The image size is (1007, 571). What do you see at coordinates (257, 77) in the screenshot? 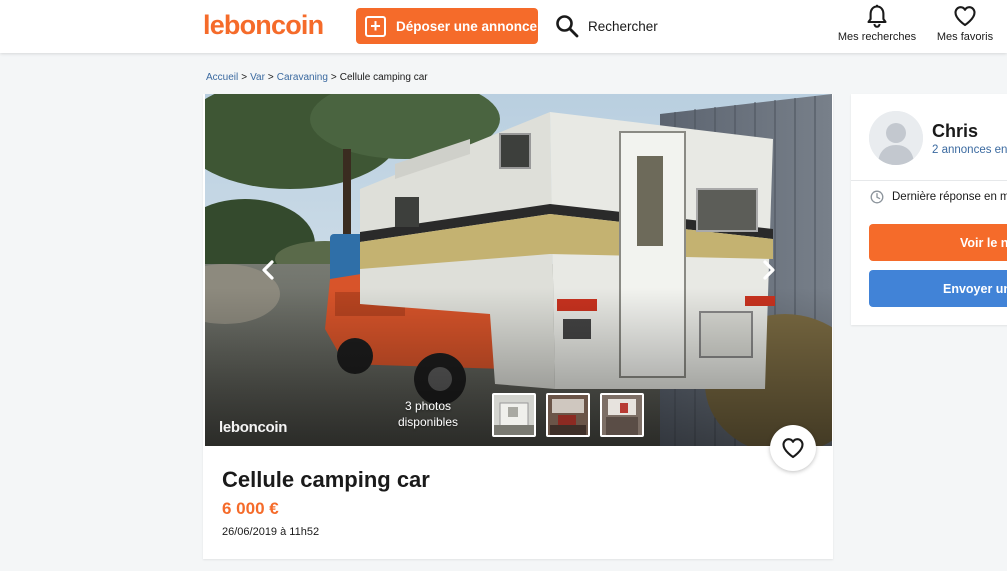
I see `breadcrumb-region: Var` at bounding box center [257, 77].